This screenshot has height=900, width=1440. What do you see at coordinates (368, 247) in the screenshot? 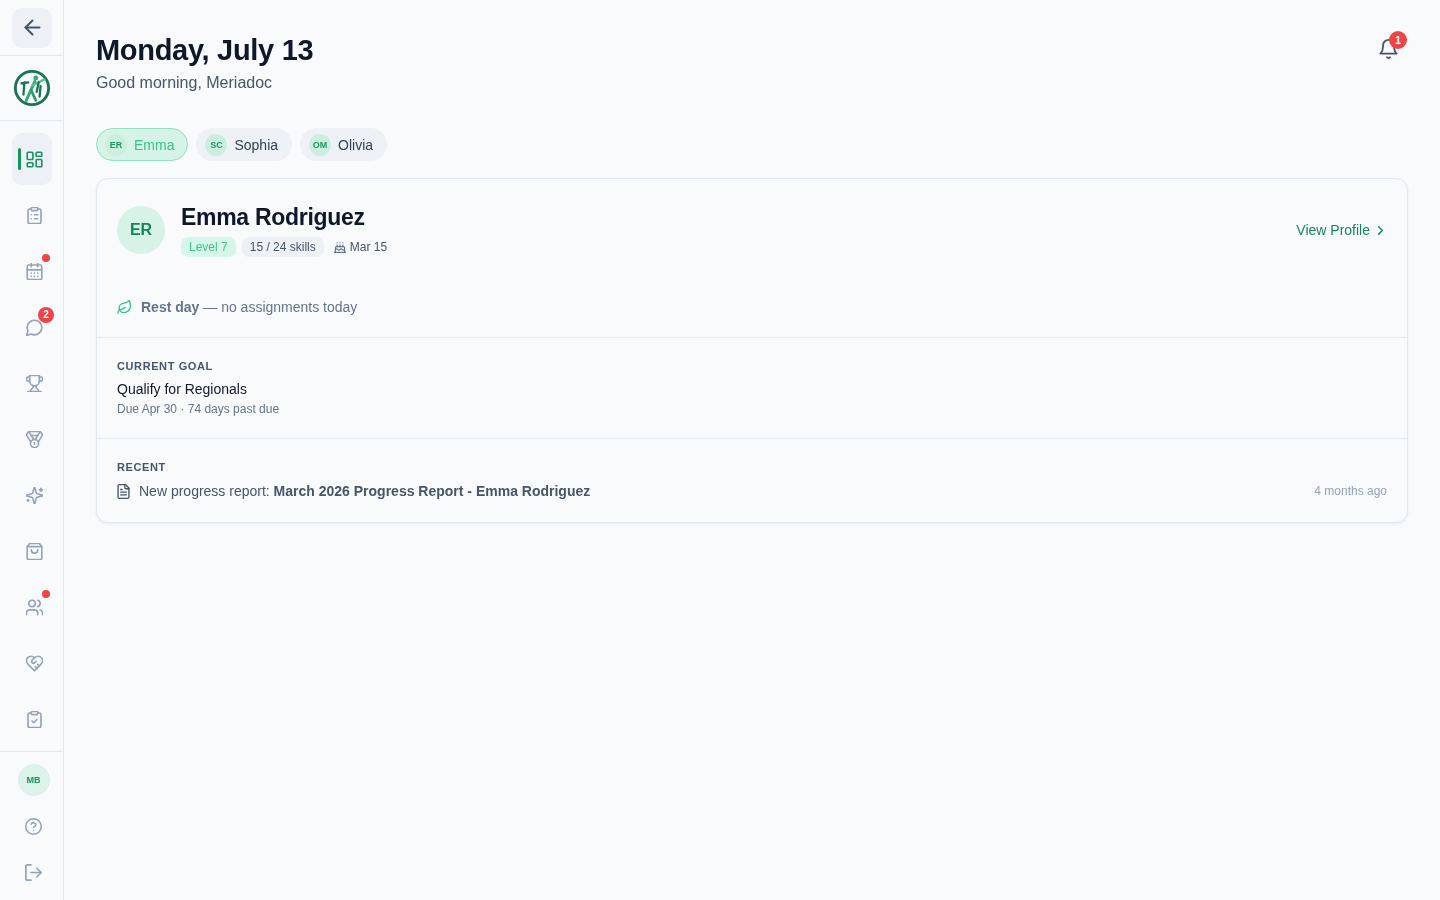
I see `birthday-date: Mar 15` at bounding box center [368, 247].